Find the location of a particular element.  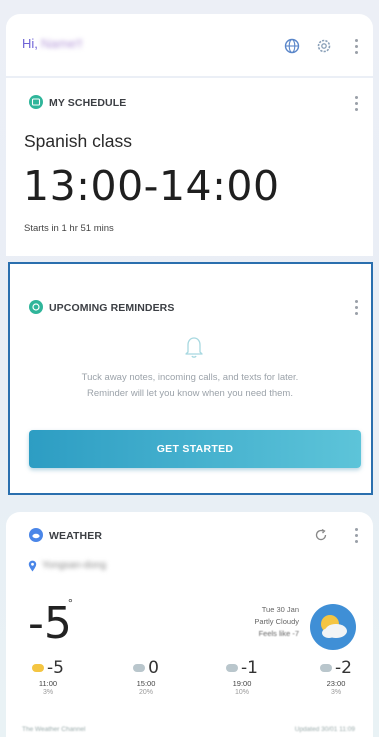

forecast-temp: -2 is located at coordinates (343, 668).